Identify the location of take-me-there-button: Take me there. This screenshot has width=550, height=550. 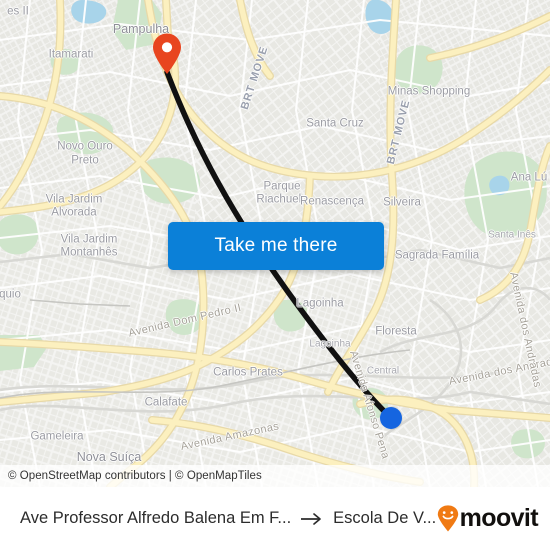
(276, 246).